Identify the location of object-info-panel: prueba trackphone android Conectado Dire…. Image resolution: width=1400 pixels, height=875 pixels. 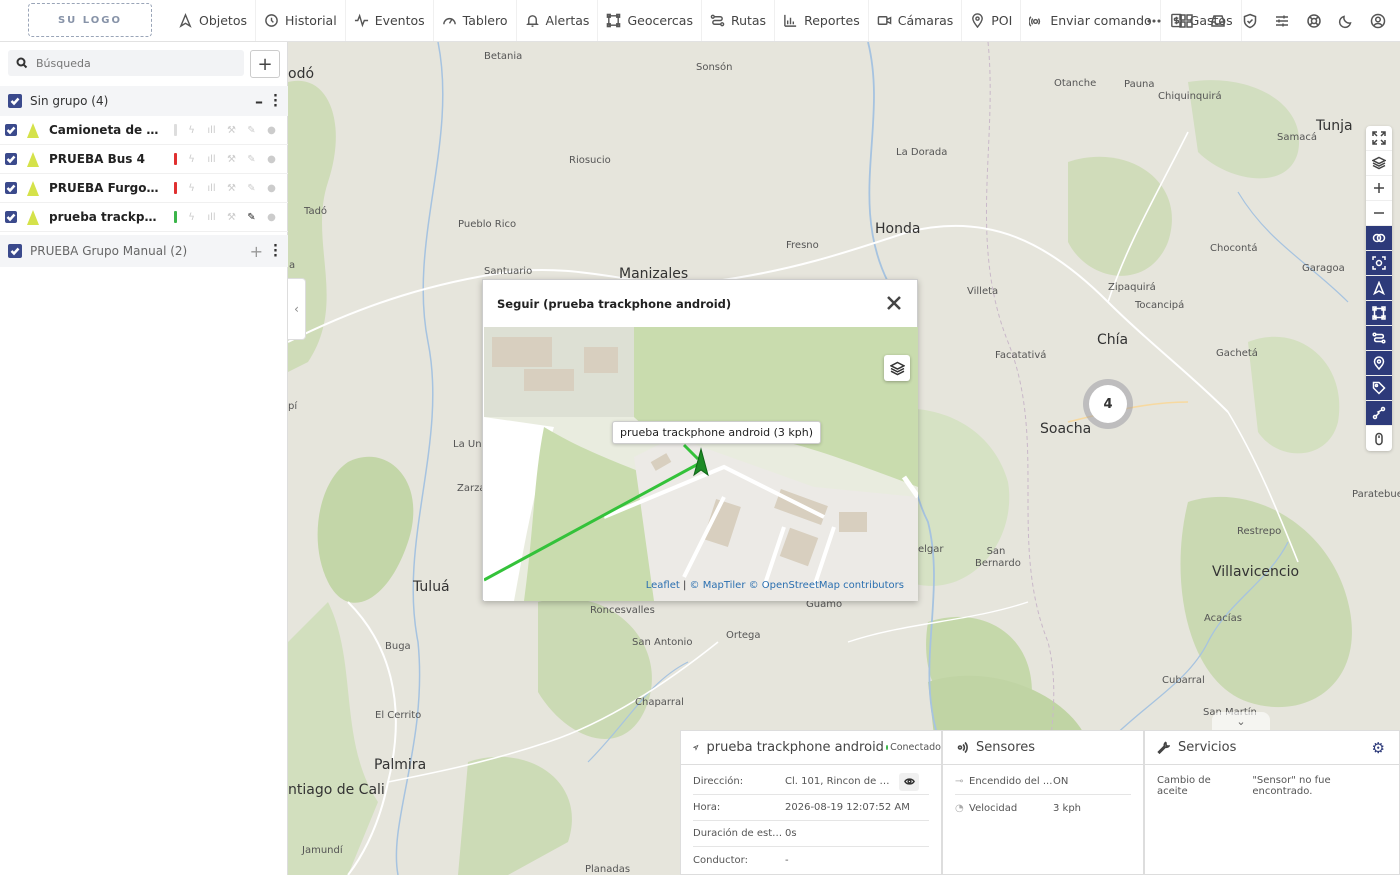
(811, 802).